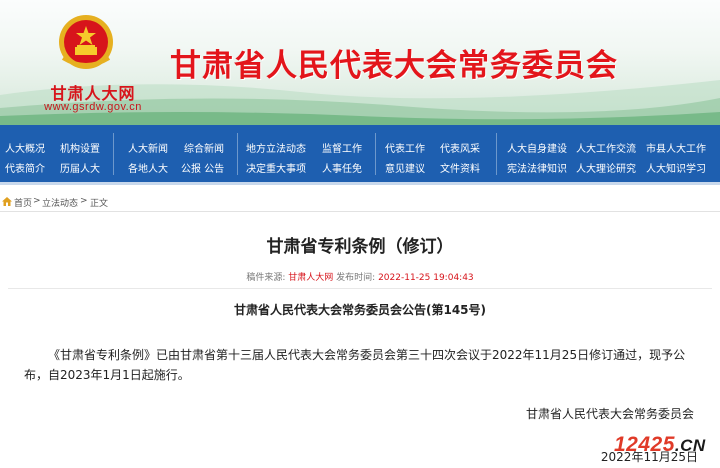 The height and width of the screenshot is (468, 720). What do you see at coordinates (23, 202) in the screenshot?
I see `breadcrumb-home-link: 首页` at bounding box center [23, 202].